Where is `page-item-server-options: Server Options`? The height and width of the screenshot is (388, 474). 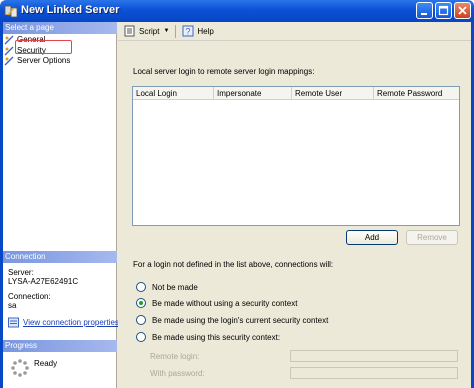 page-item-server-options: Server Options is located at coordinates (37, 60).